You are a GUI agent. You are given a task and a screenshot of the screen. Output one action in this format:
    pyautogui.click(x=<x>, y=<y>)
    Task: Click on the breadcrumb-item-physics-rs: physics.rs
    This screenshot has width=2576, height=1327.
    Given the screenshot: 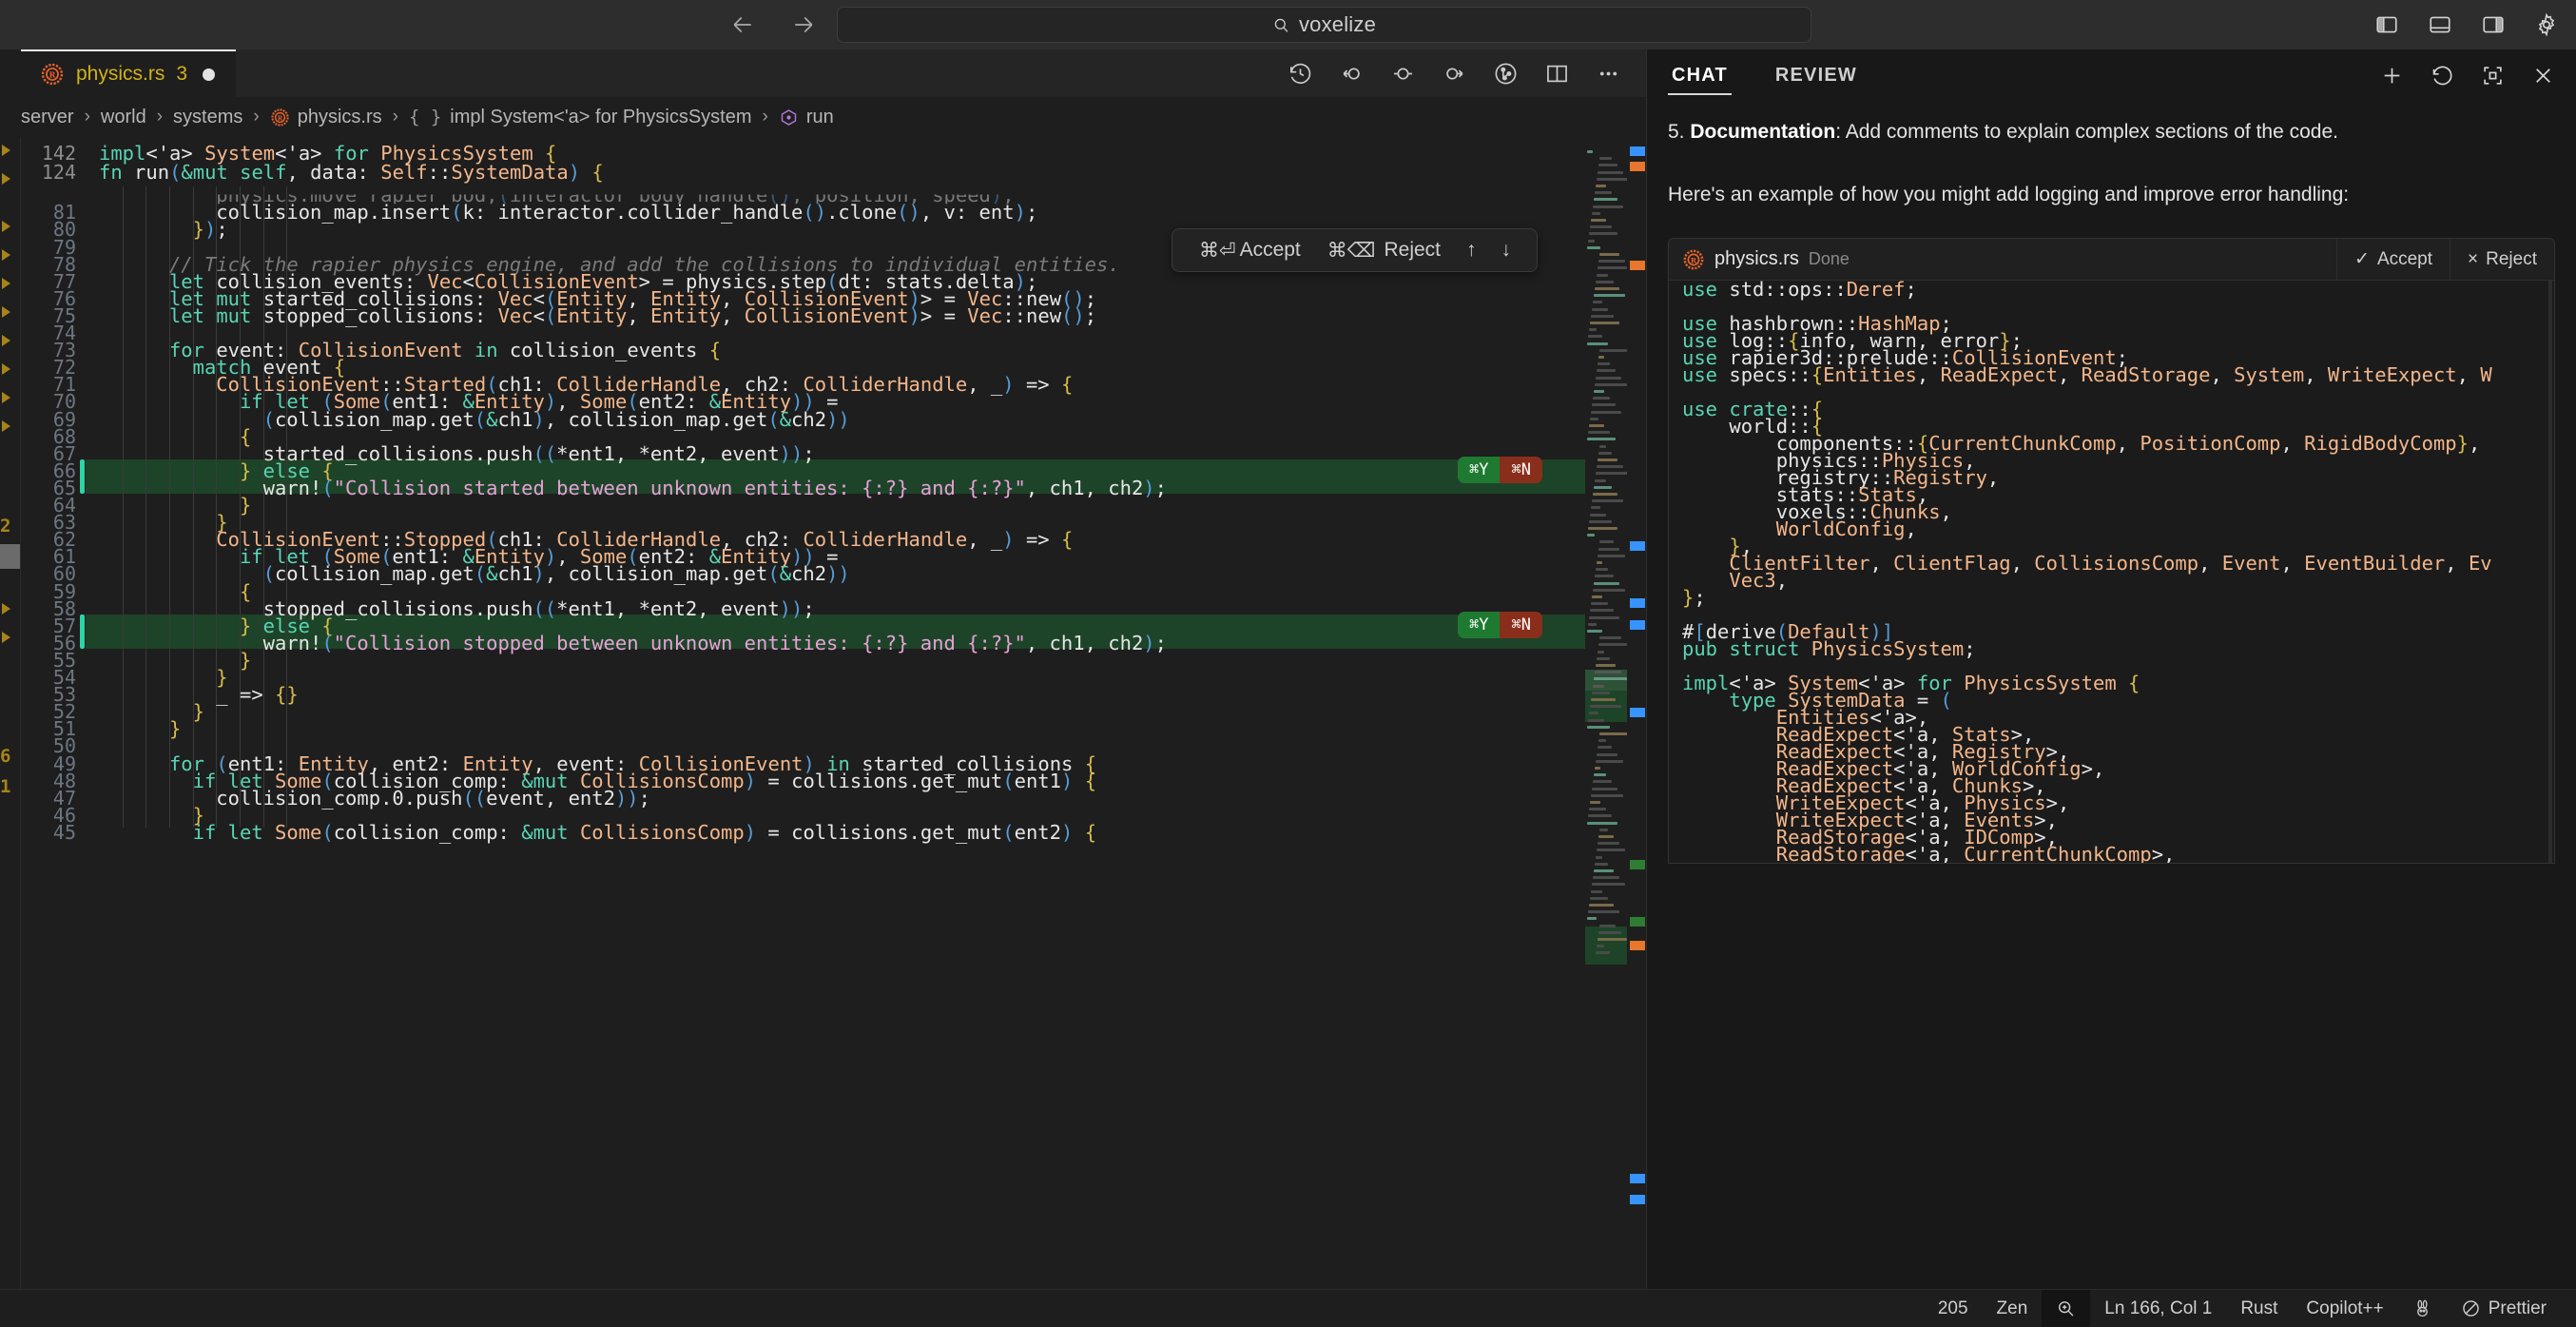 What is the action you would take?
    pyautogui.click(x=340, y=117)
    